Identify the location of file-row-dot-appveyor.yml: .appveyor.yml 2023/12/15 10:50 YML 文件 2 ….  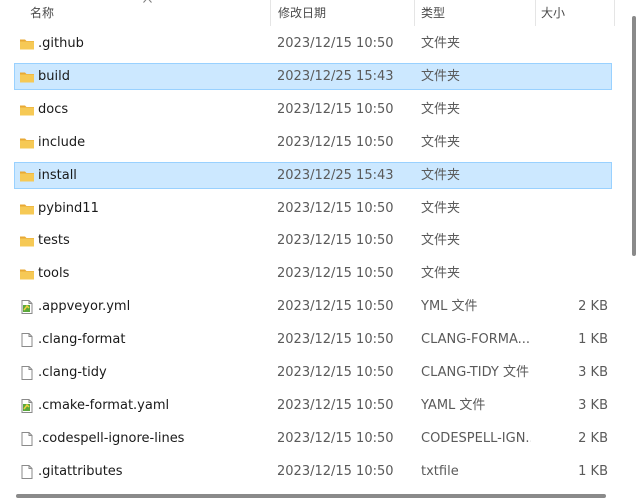
(313, 306).